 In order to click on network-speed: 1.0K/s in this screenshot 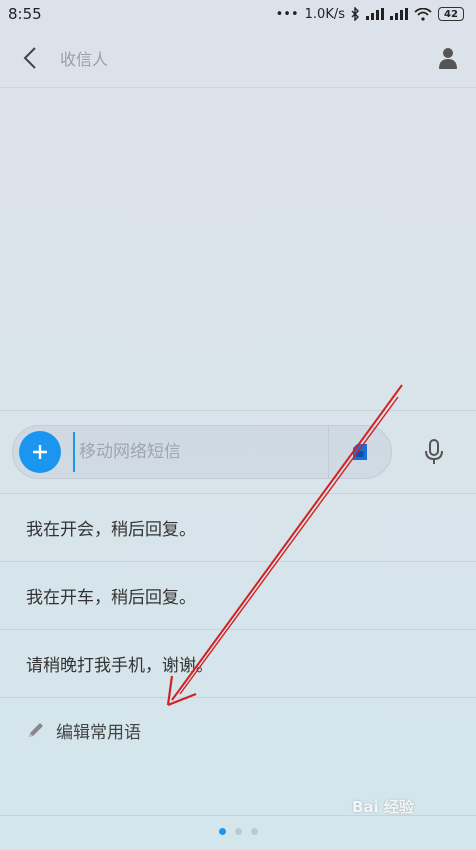, I will do `click(324, 14)`.